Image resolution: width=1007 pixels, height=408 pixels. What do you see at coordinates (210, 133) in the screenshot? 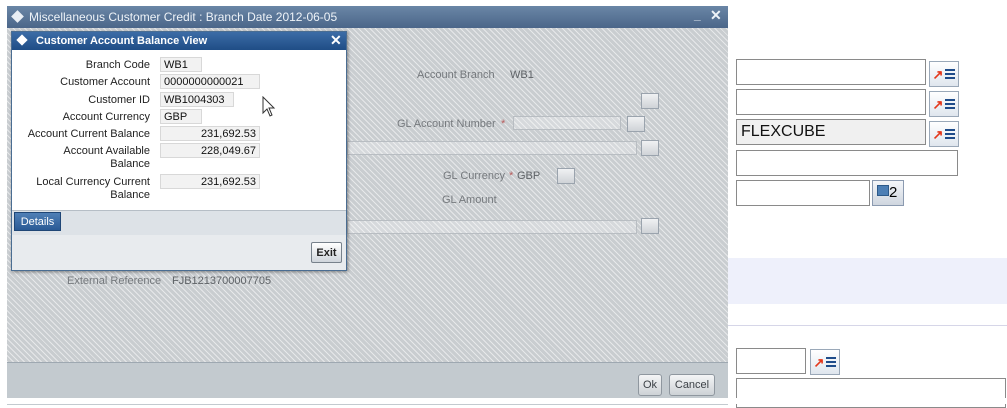
I see `account-current-balance-field: 231,692.53` at bounding box center [210, 133].